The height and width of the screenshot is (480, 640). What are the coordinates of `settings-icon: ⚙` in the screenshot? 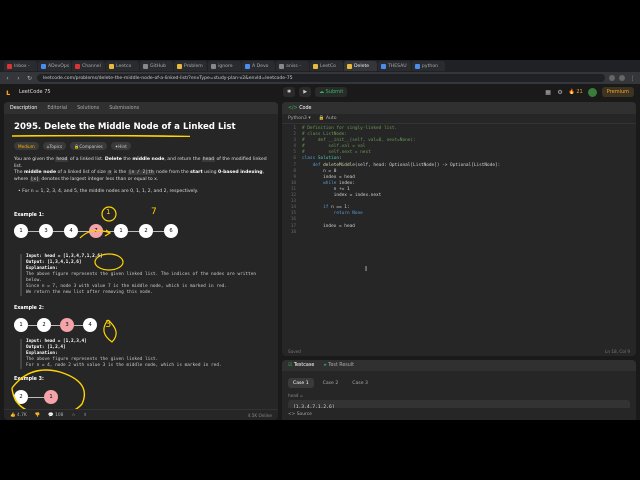 It's located at (560, 92).